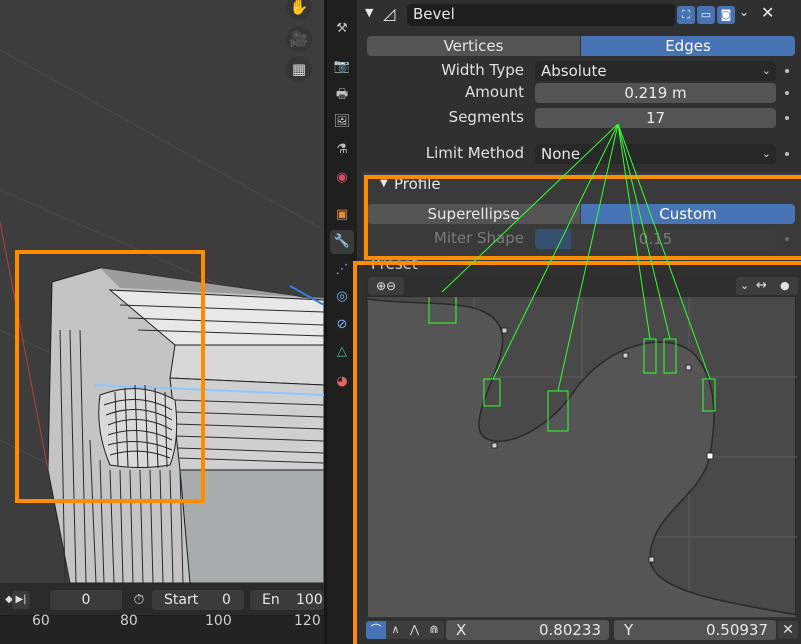 This screenshot has height=644, width=801. Describe the element at coordinates (417, 184) in the screenshot. I see `profile-section-label: Profile` at that location.